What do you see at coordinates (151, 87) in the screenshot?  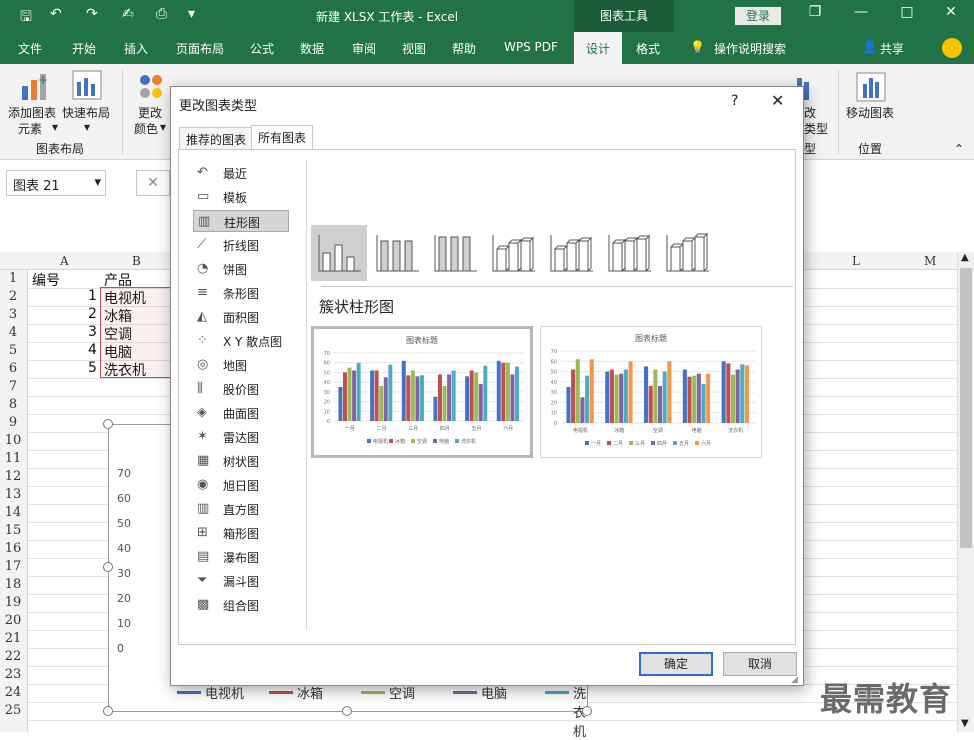 I see `change-colors-icon` at bounding box center [151, 87].